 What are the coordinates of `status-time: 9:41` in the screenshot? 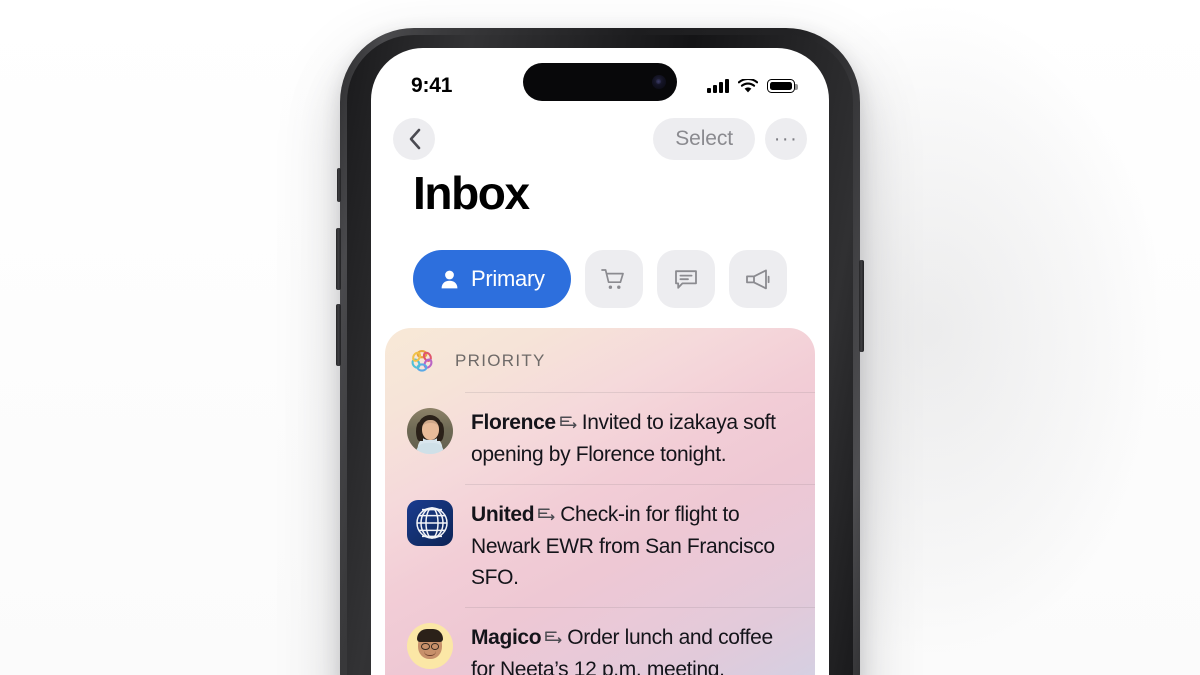 It's located at (432, 85).